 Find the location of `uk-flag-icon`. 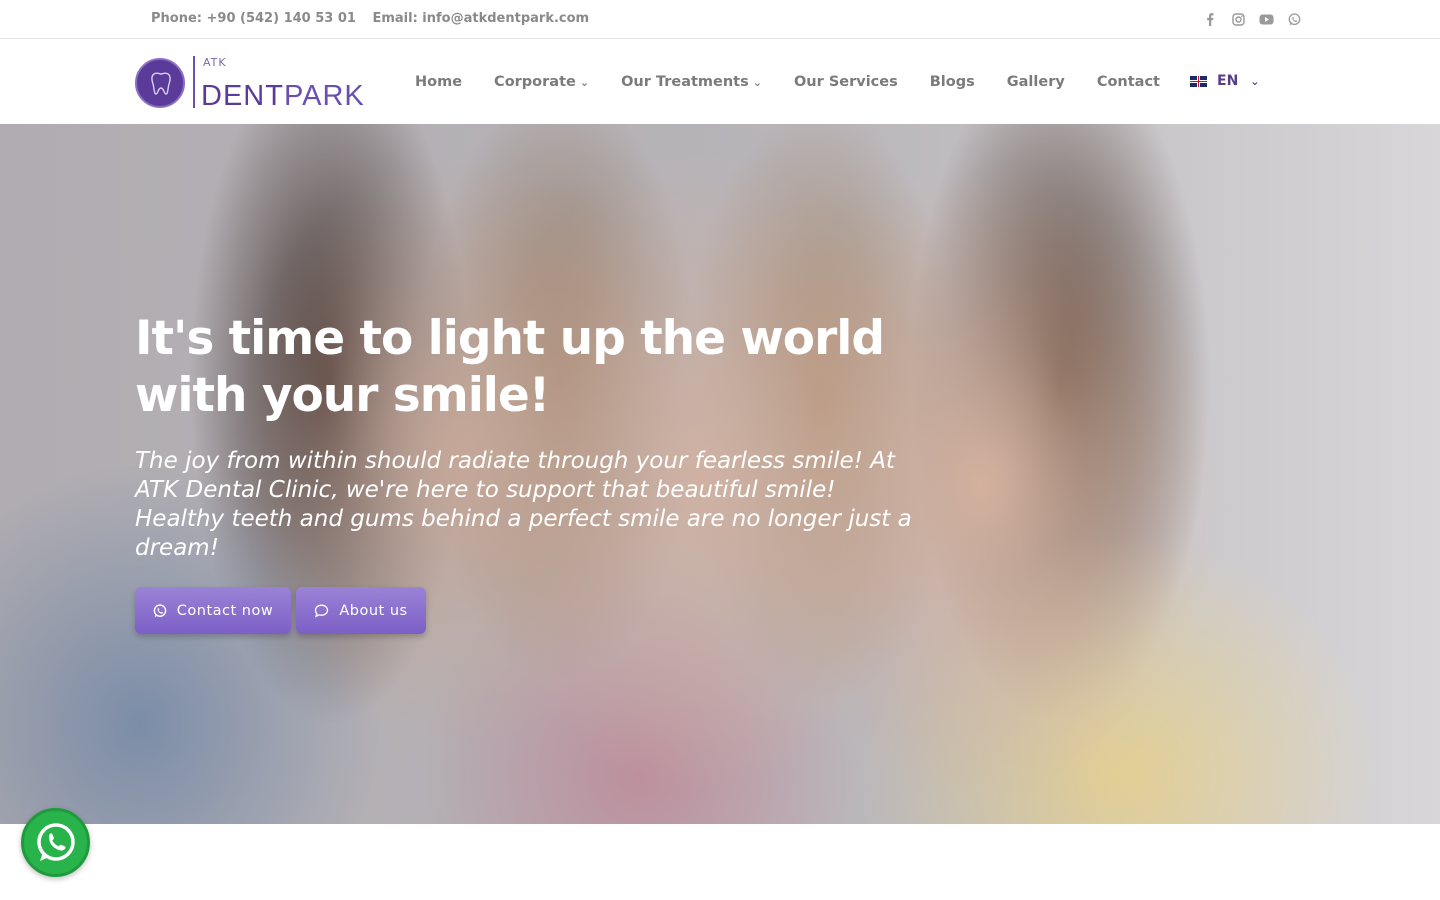

uk-flag-icon is located at coordinates (1198, 81).